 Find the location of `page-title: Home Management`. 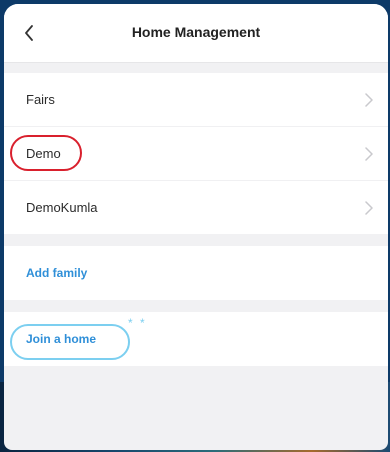

page-title: Home Management is located at coordinates (196, 32).